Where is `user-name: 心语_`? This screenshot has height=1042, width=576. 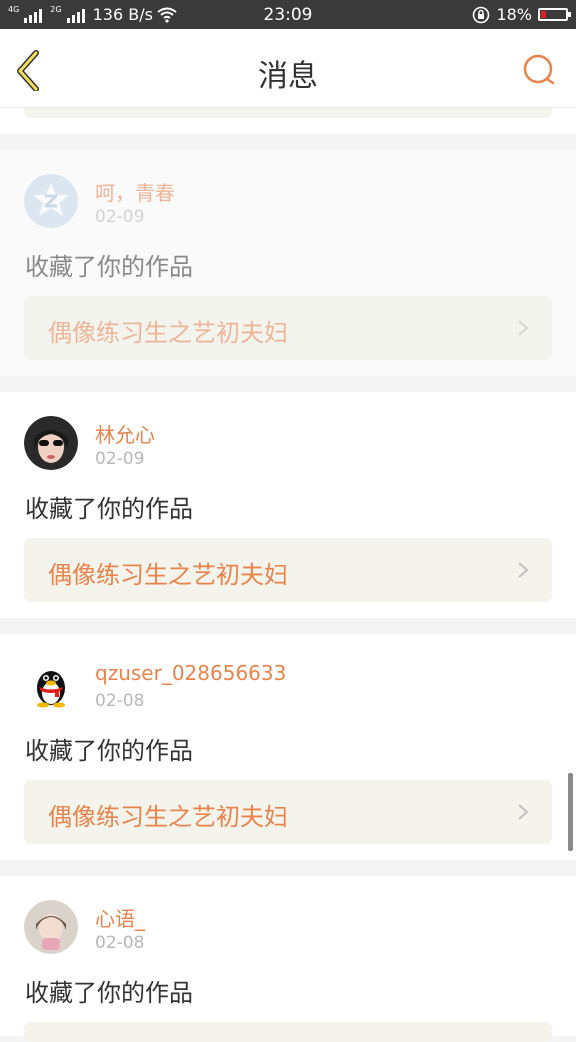
user-name: 心语_ is located at coordinates (120, 917).